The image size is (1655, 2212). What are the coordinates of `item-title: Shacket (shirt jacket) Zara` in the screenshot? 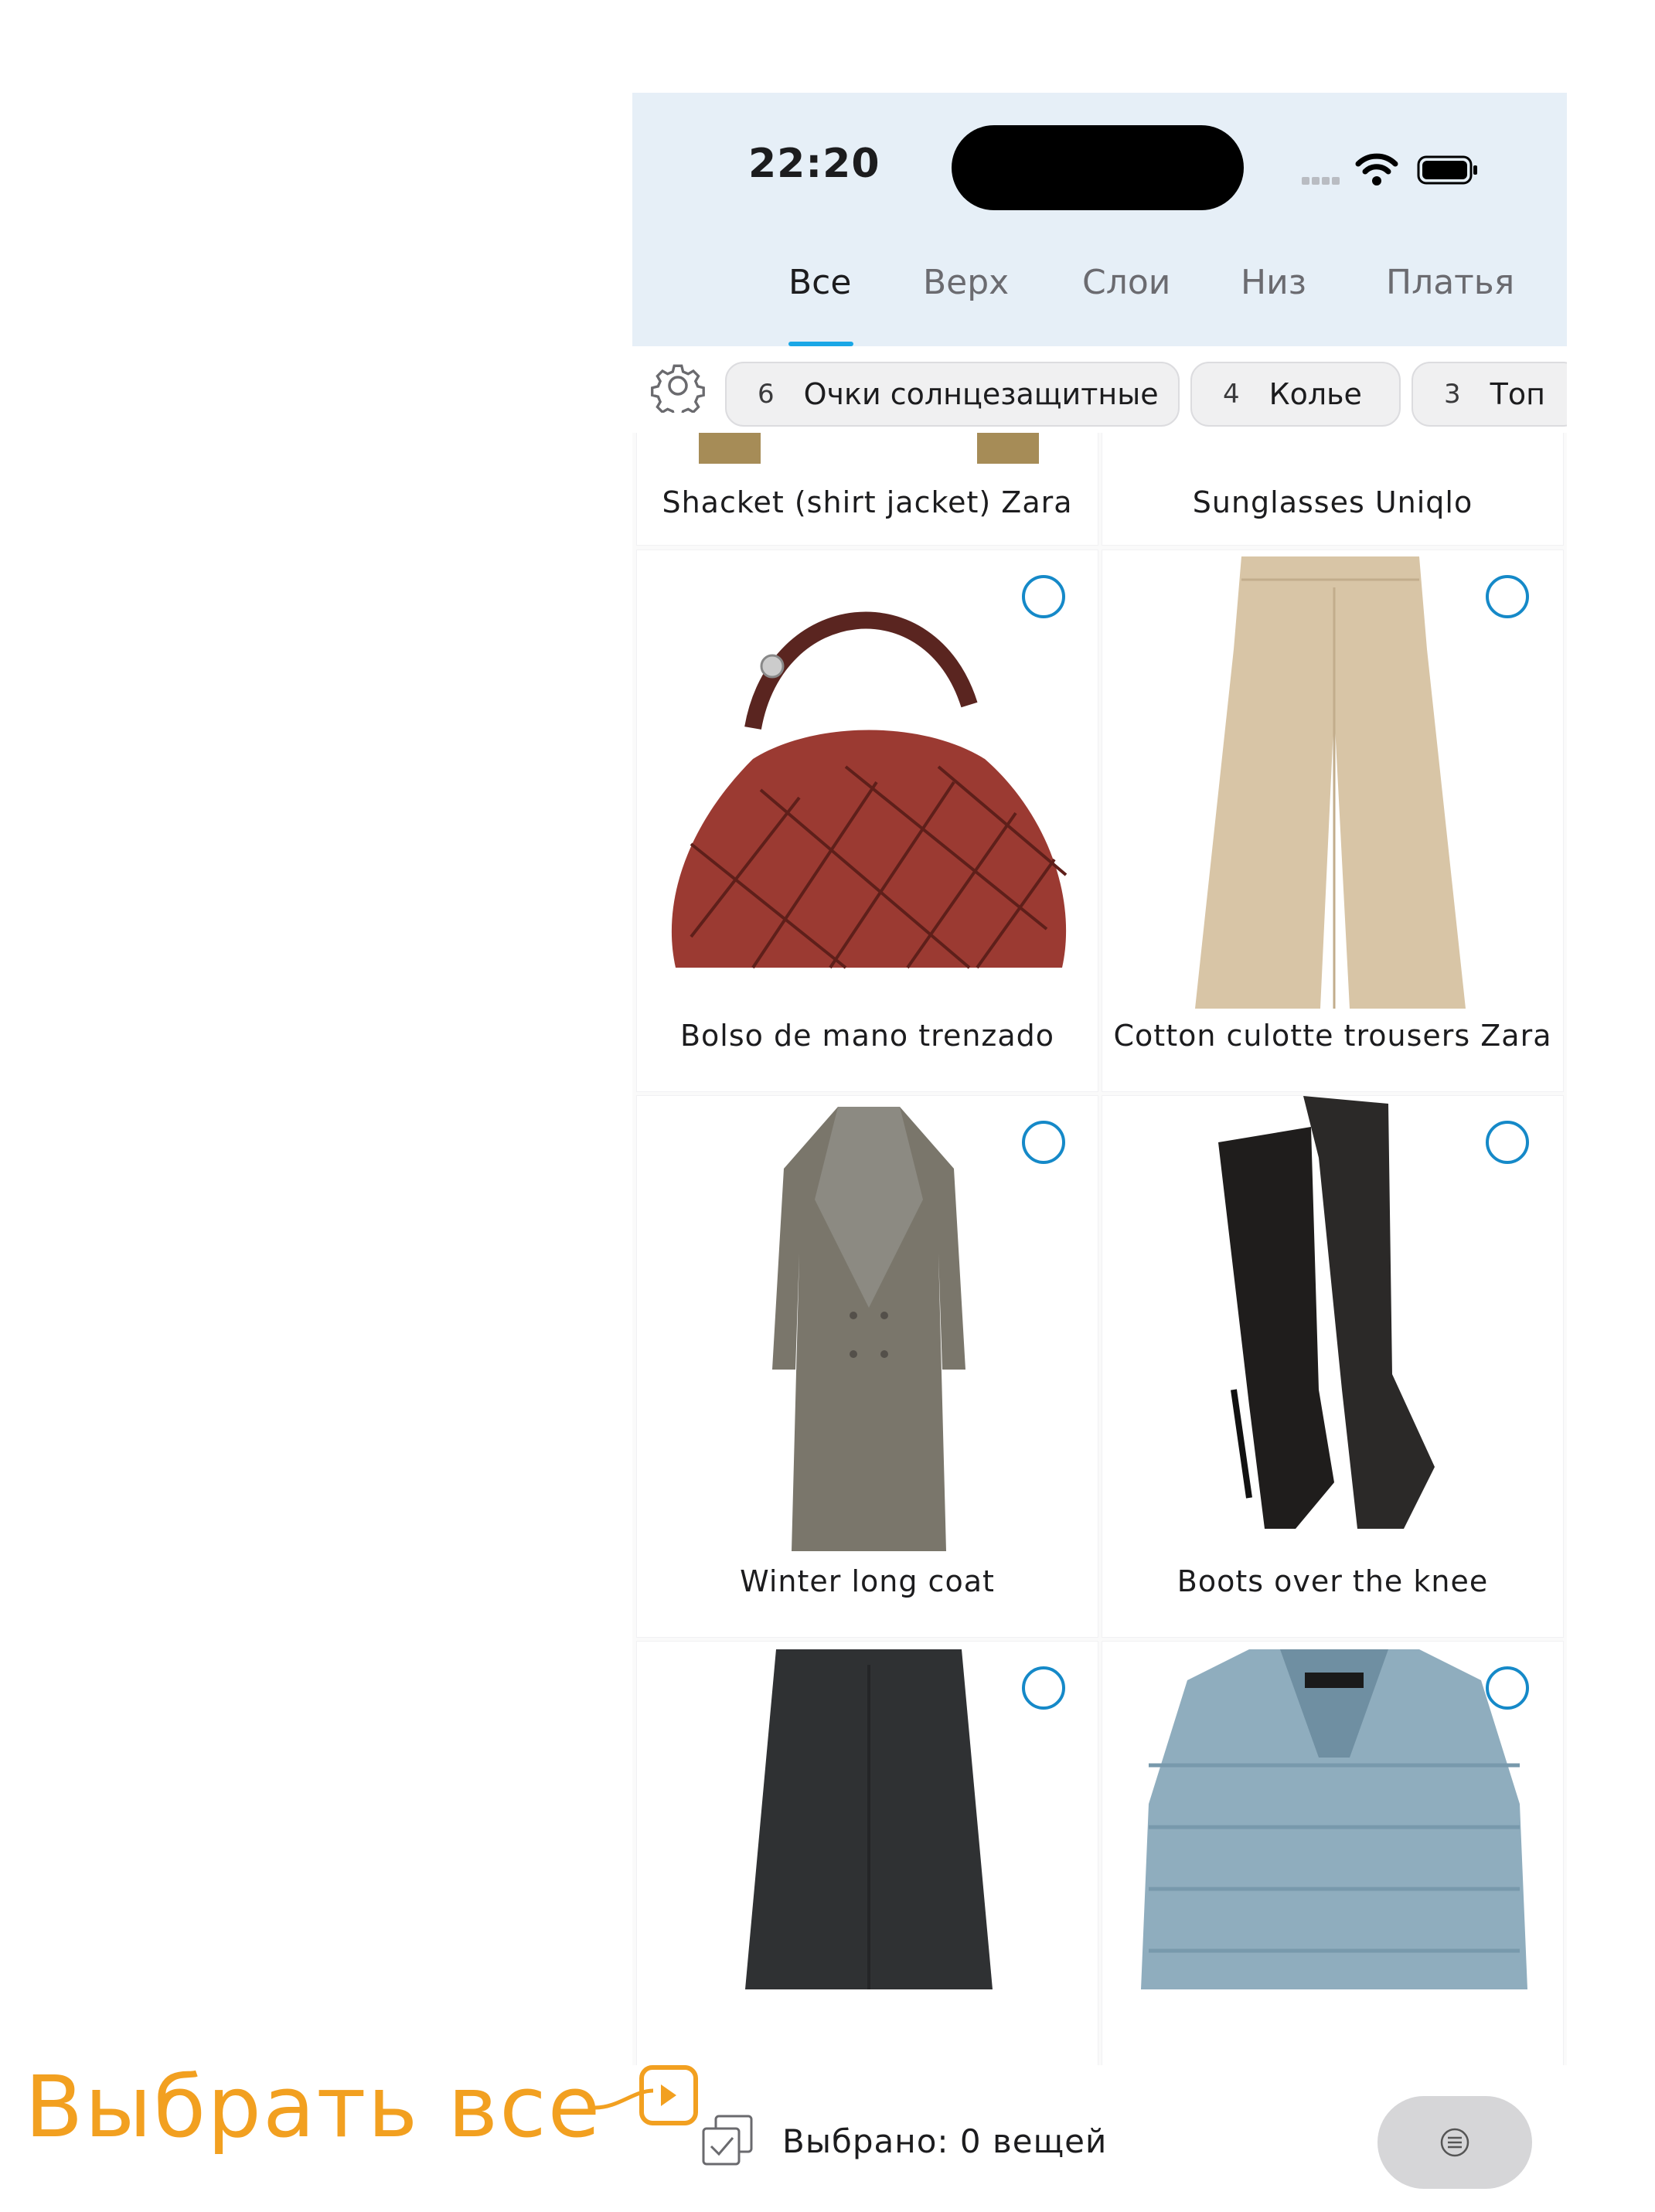 It's located at (867, 502).